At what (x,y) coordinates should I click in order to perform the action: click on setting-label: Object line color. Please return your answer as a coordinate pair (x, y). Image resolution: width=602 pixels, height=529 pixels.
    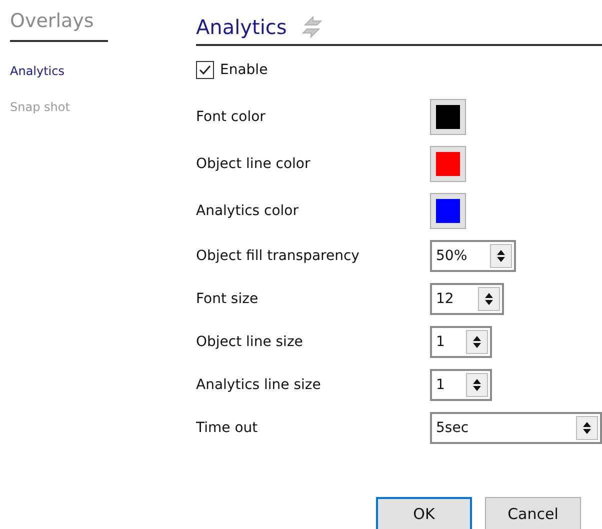
    Looking at the image, I should click on (253, 164).